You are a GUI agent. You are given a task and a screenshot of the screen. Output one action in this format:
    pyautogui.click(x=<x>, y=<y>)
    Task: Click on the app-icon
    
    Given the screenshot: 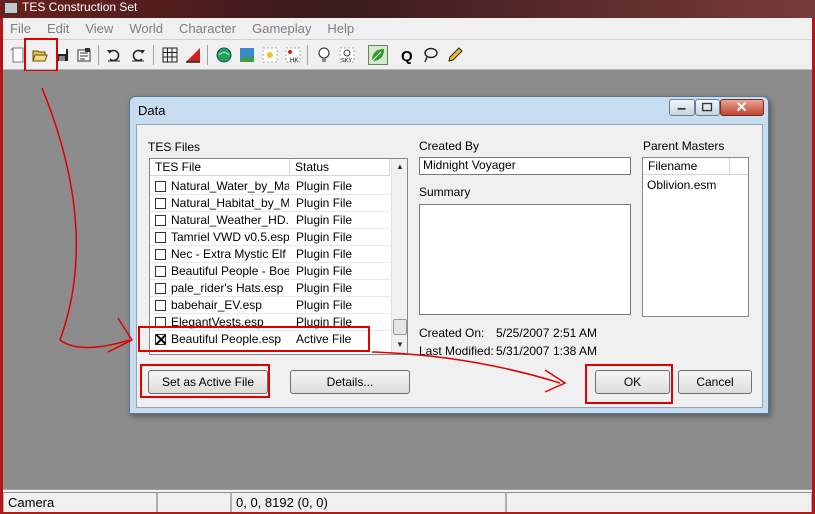 What is the action you would take?
    pyautogui.click(x=11, y=8)
    